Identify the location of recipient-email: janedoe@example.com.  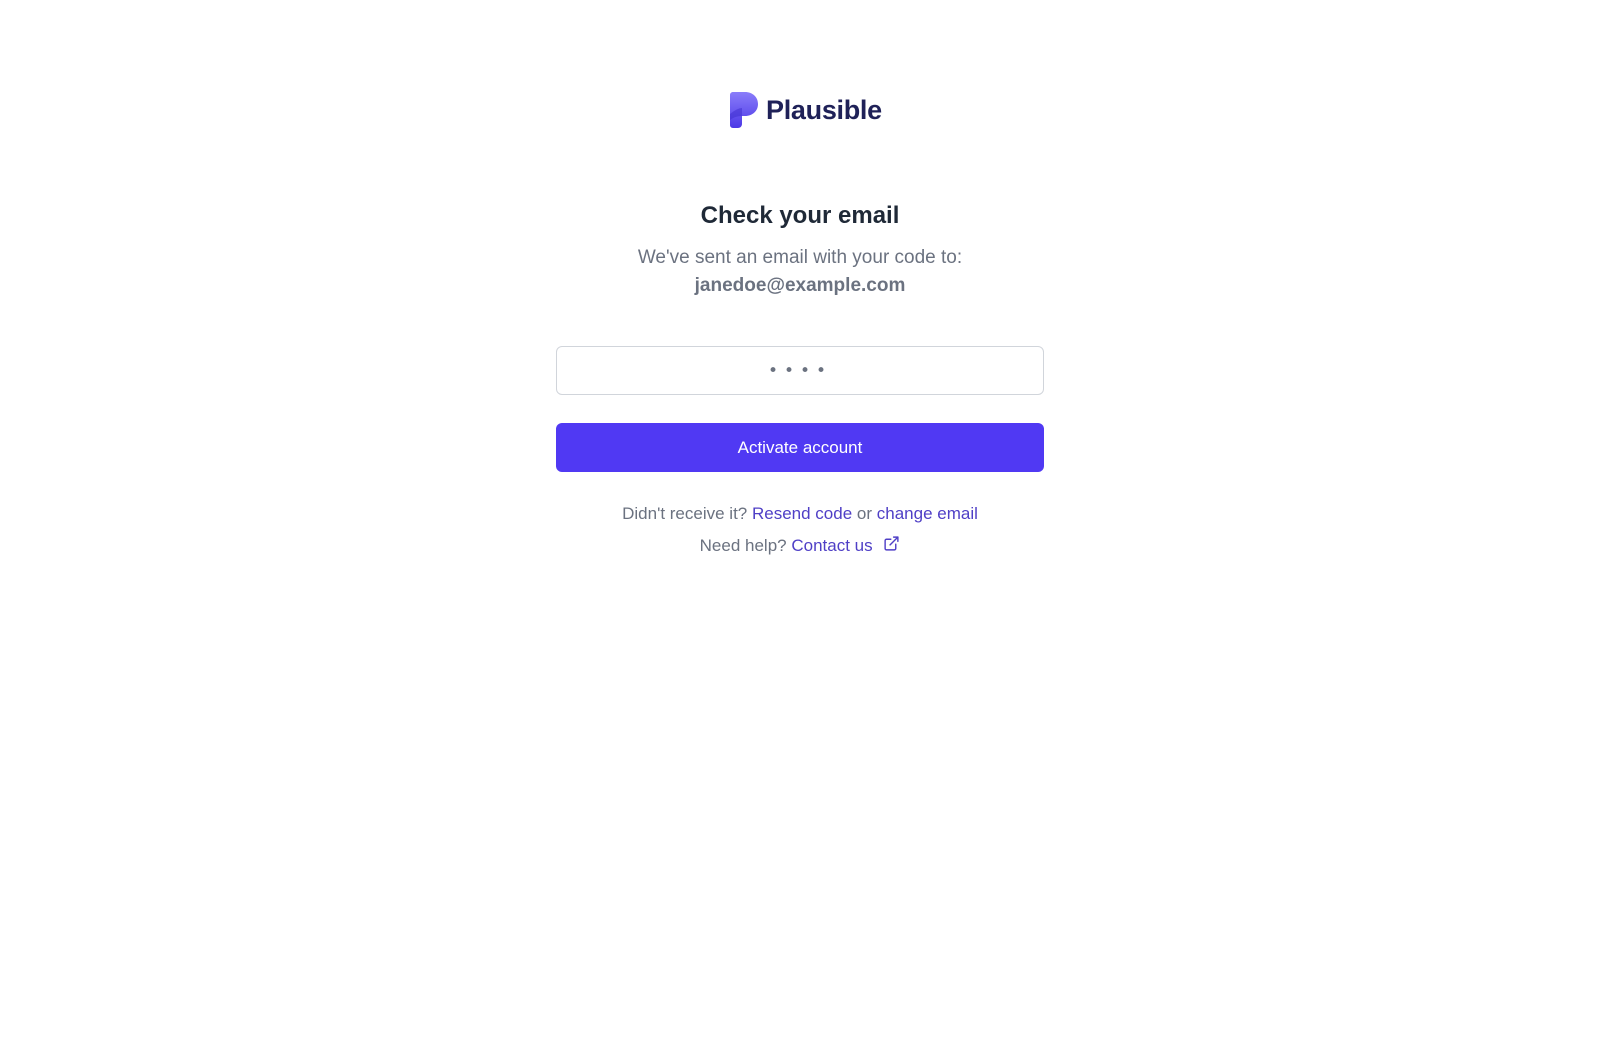
(800, 285).